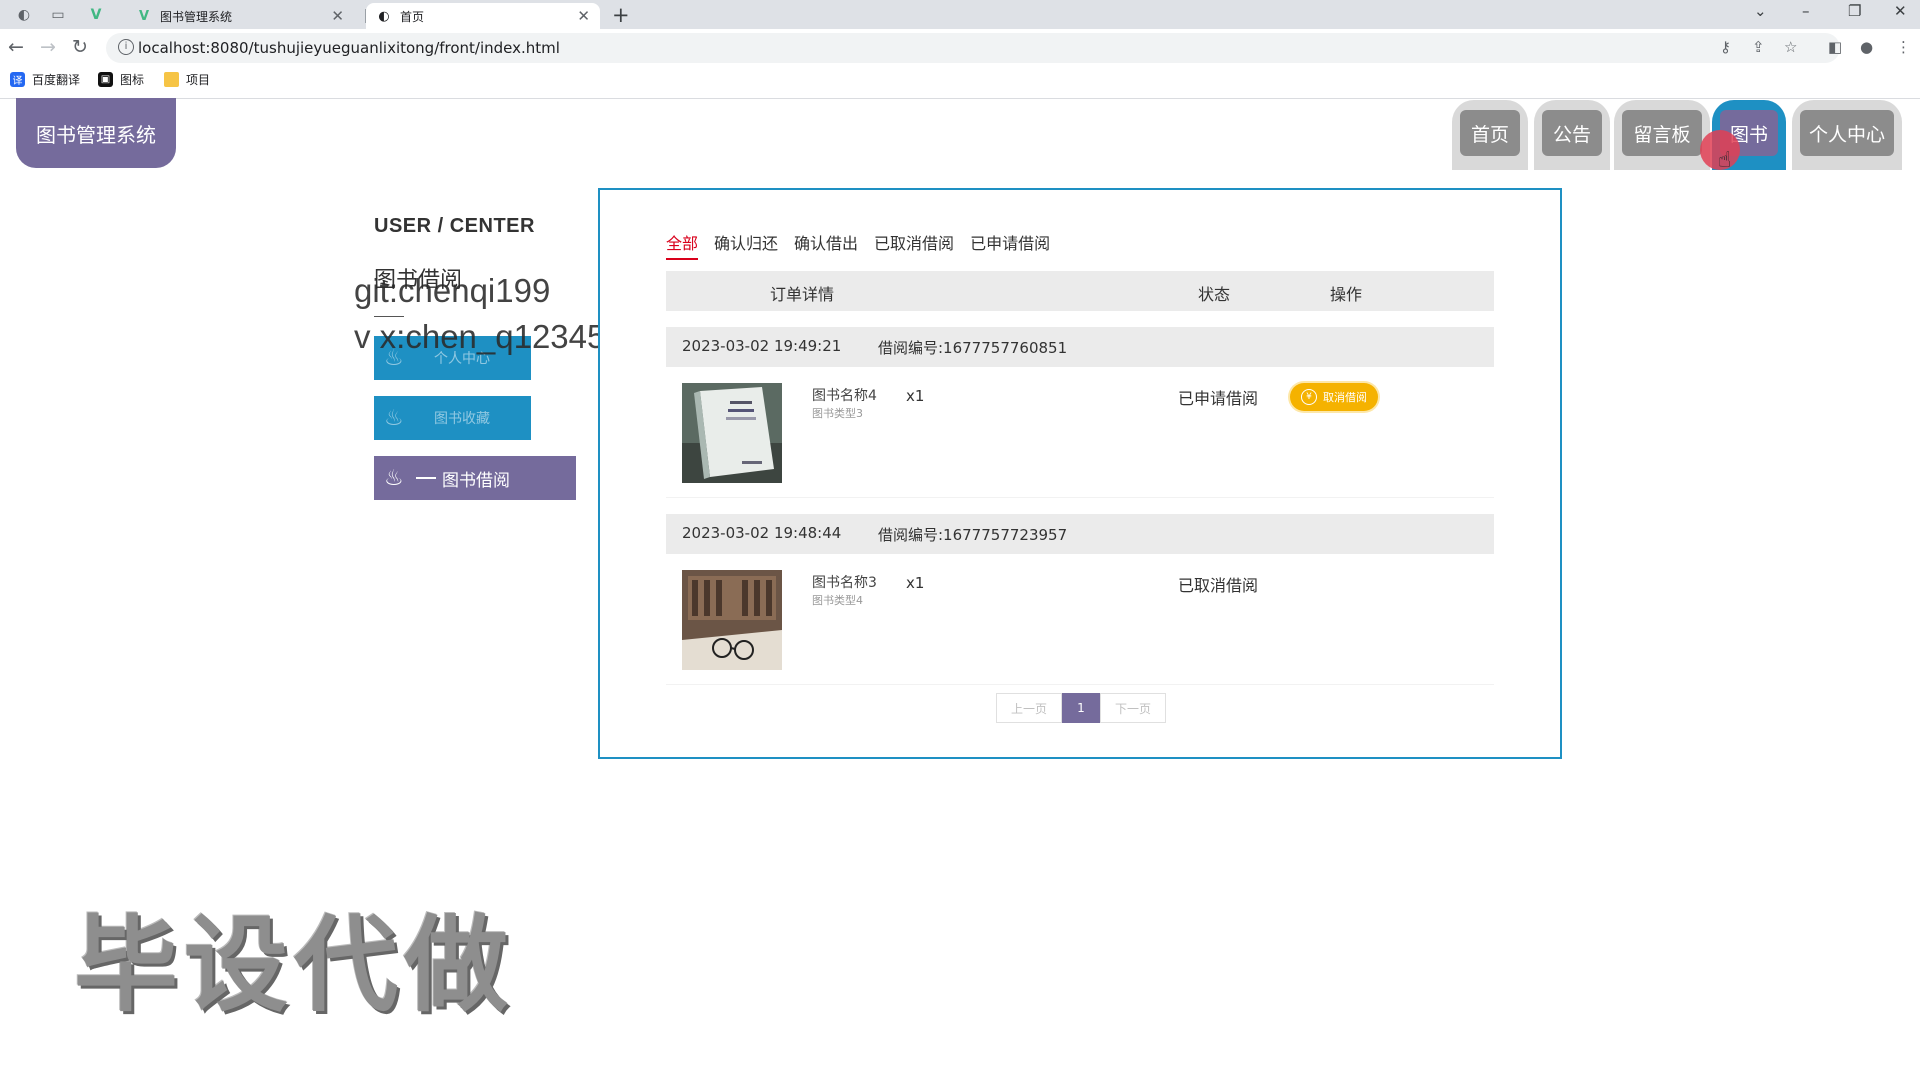  I want to click on orders-table-header: 订单详情 状态 操作, so click(1080, 291).